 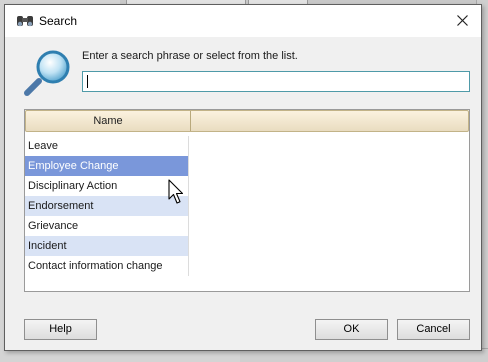 What do you see at coordinates (351, 329) in the screenshot?
I see `ok-button: OK` at bounding box center [351, 329].